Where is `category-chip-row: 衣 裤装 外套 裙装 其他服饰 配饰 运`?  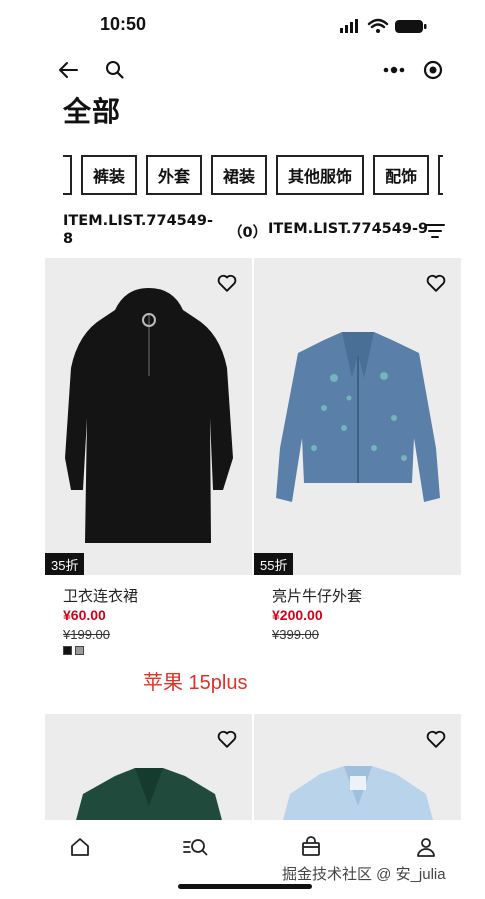
category-chip-row: 衣 裤装 外套 裙装 其他服饰 配饰 运 is located at coordinates (253, 176).